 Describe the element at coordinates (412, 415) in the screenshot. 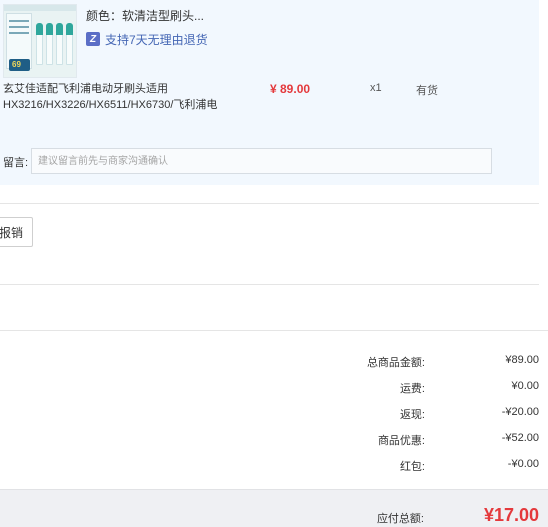

I see `summary-label: 返现:` at that location.